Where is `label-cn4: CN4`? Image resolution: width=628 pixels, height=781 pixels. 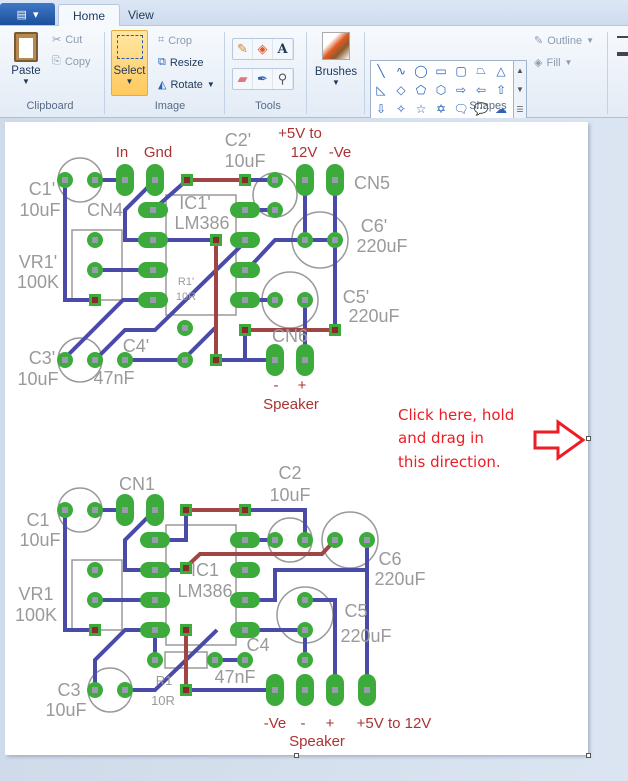 label-cn4: CN4 is located at coordinates (105, 210).